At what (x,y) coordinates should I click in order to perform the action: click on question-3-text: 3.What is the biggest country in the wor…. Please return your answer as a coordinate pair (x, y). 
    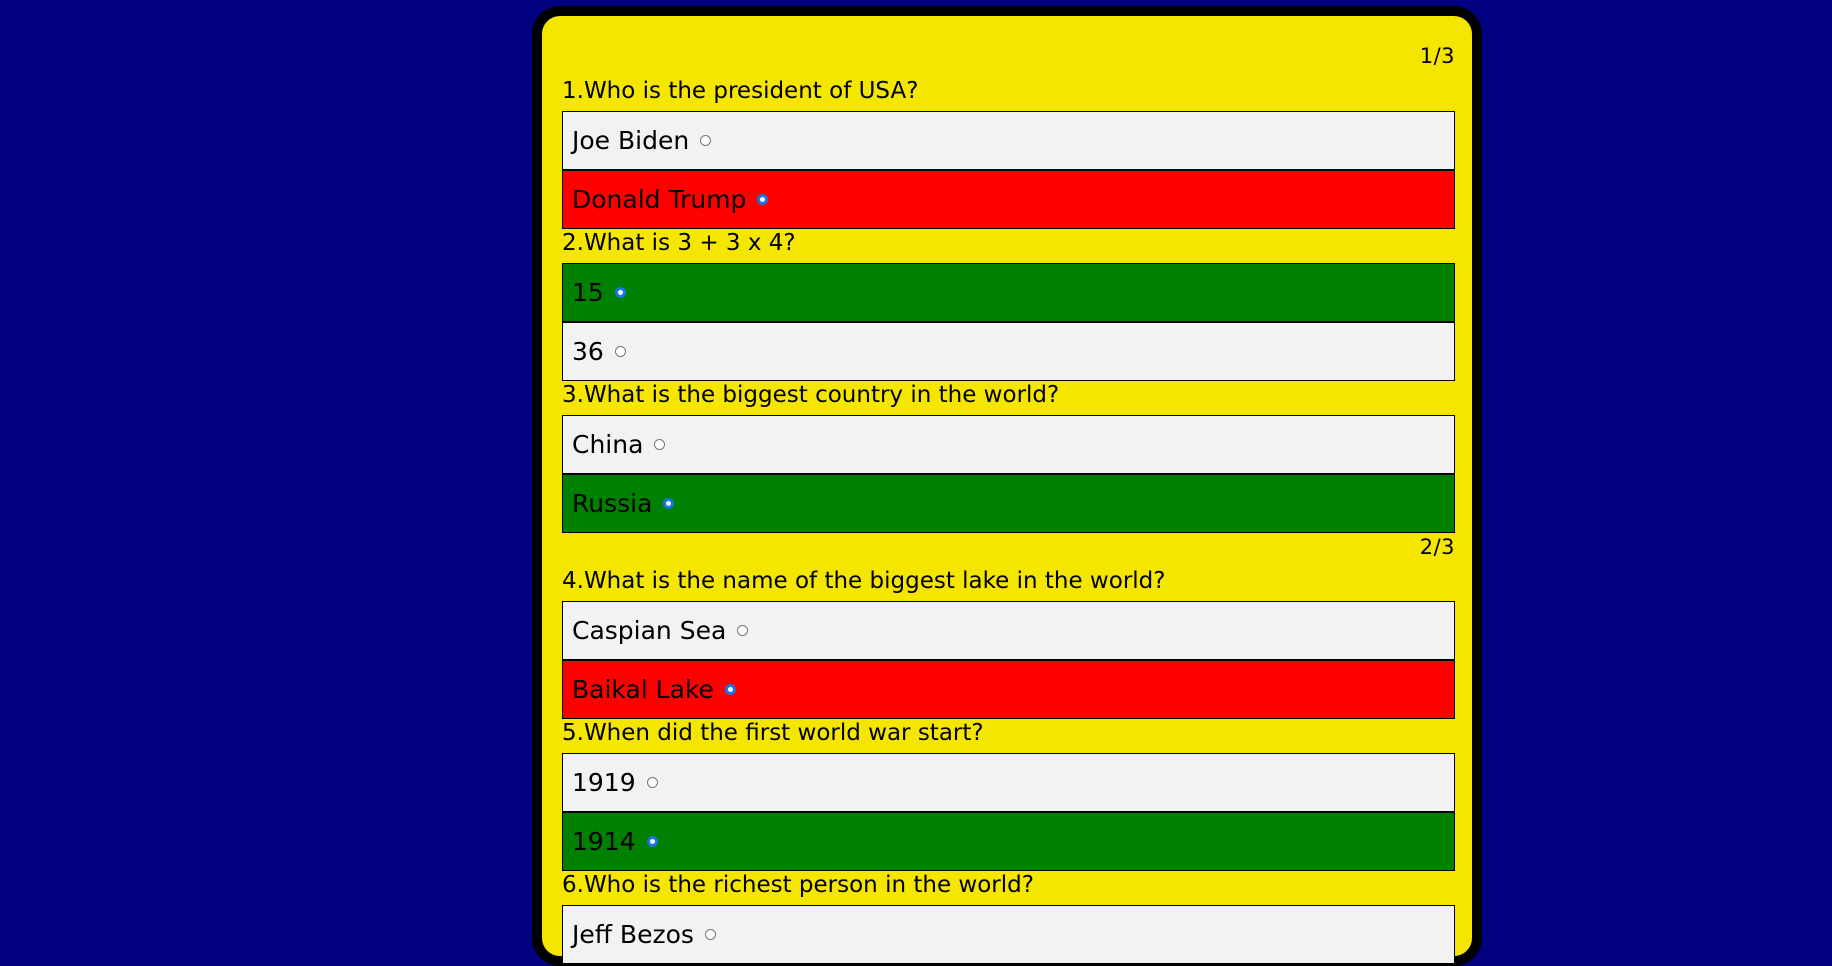
    Looking at the image, I should click on (811, 395).